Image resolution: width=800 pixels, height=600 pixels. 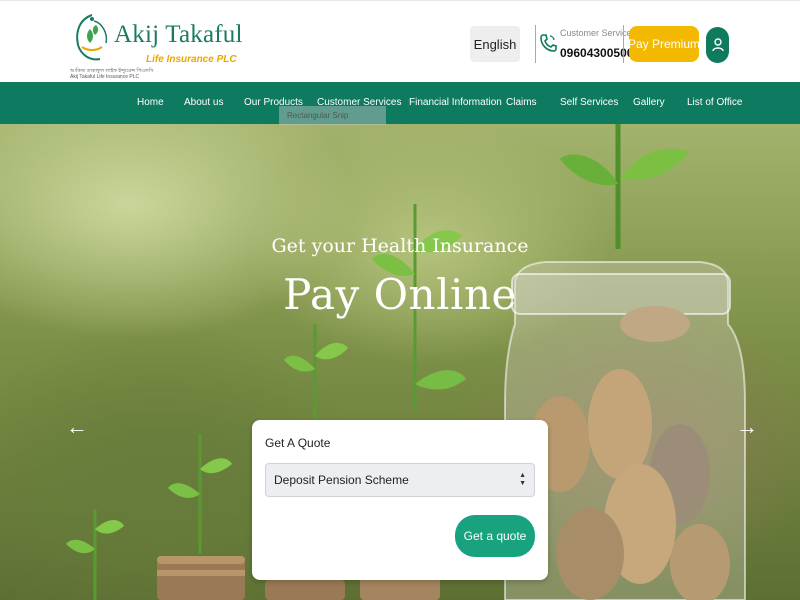 What do you see at coordinates (495, 44) in the screenshot?
I see `language-button: English` at bounding box center [495, 44].